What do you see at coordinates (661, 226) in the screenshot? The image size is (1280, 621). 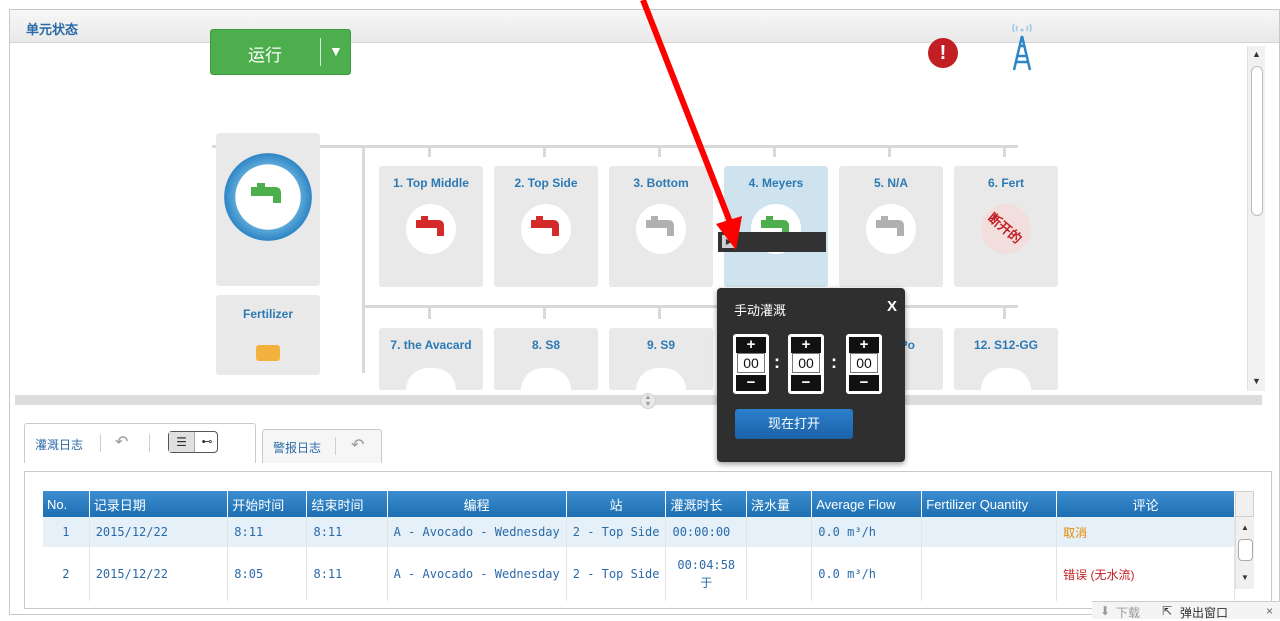 I see `station-tile: 3. Bottom` at bounding box center [661, 226].